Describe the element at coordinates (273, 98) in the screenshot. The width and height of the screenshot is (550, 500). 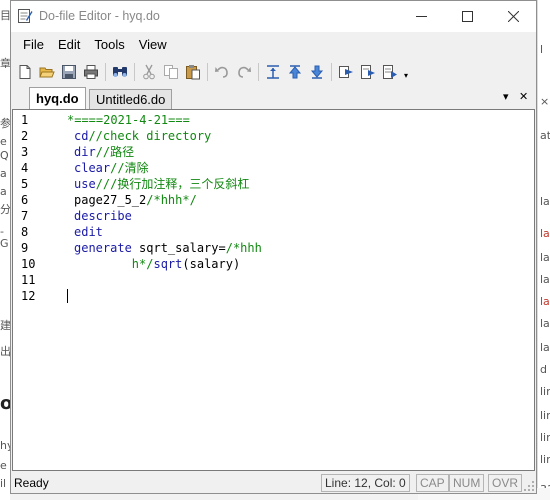
I see `tab-strip: Untitled6.do hyq.do ▾ ✕` at that location.